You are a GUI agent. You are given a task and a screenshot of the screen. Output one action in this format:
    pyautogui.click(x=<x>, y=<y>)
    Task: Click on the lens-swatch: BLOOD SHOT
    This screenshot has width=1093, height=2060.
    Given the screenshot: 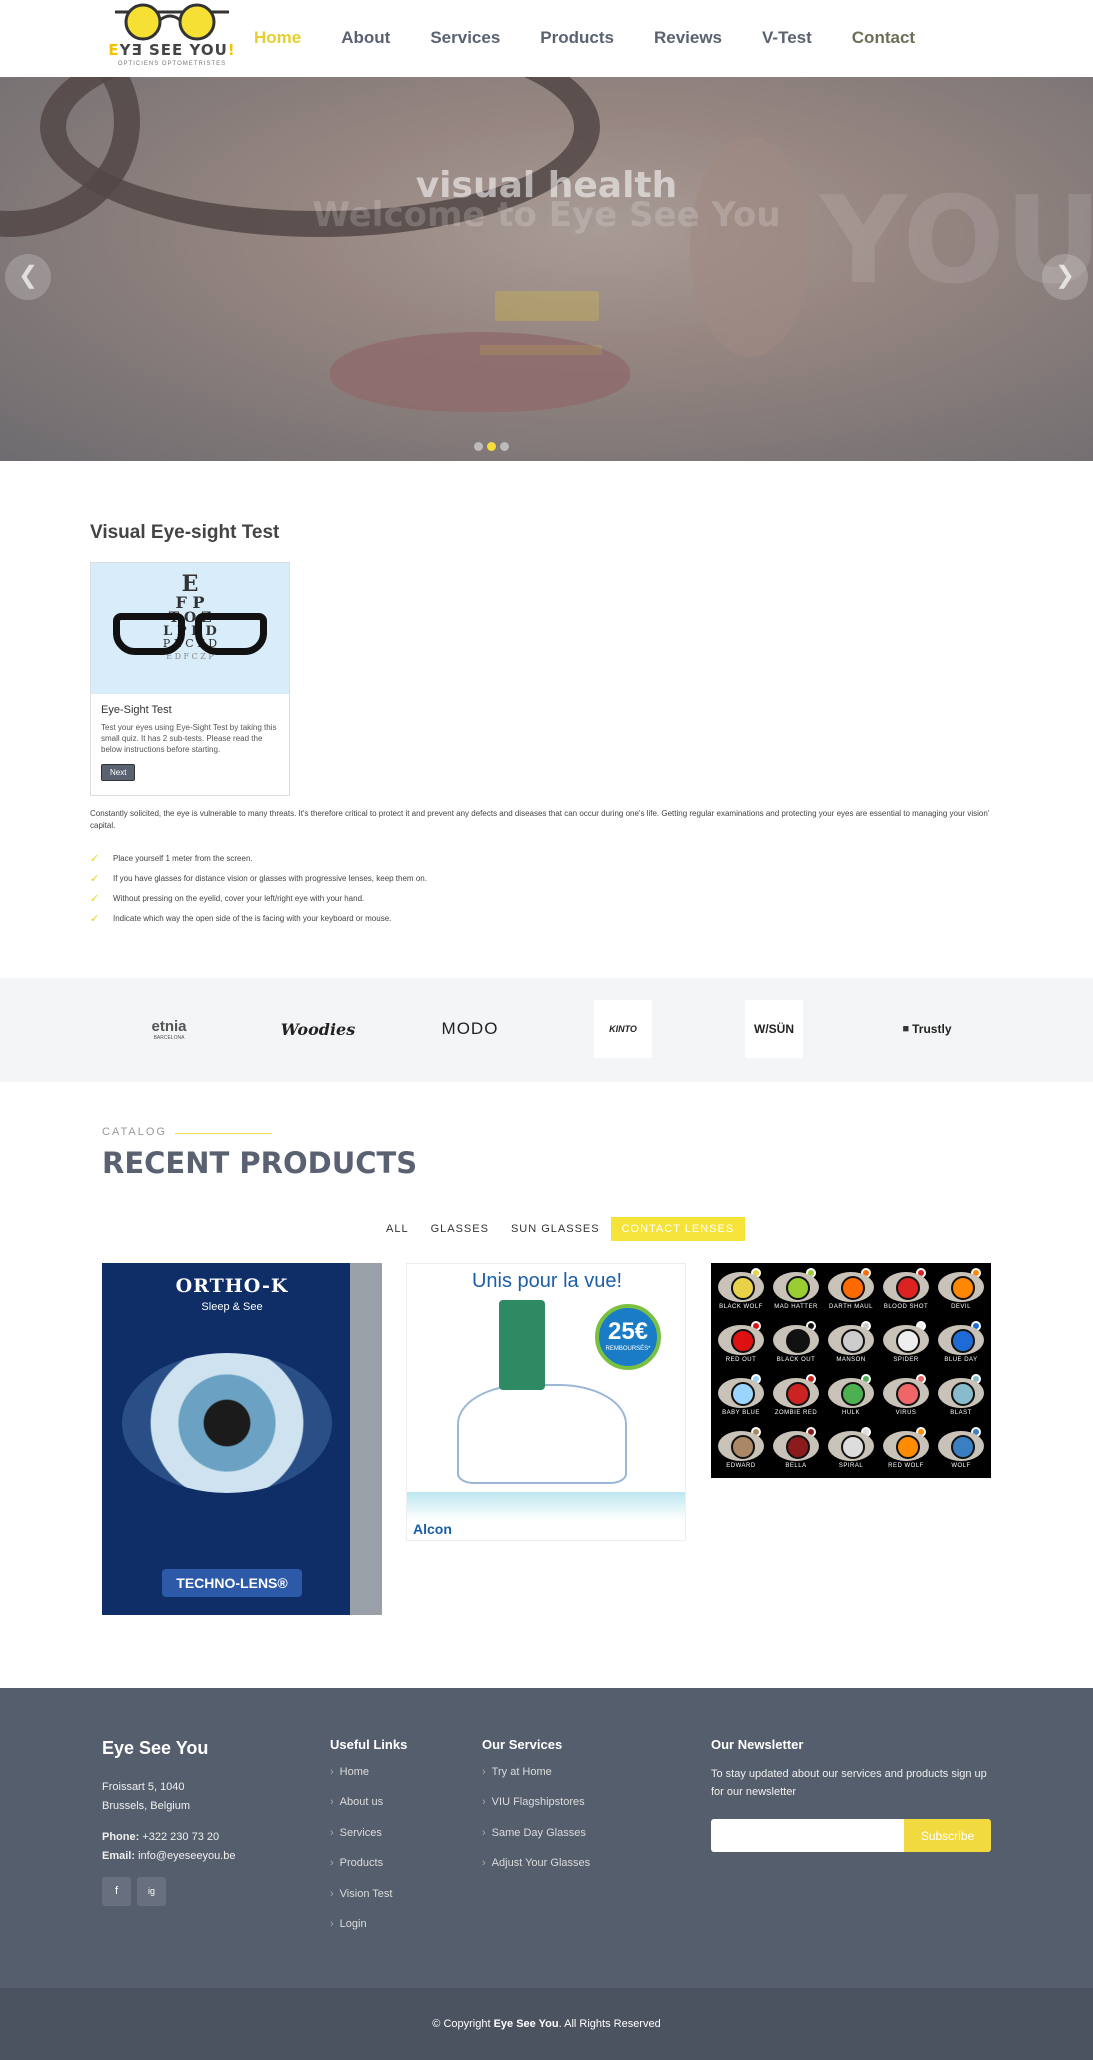 What is the action you would take?
    pyautogui.click(x=906, y=1291)
    